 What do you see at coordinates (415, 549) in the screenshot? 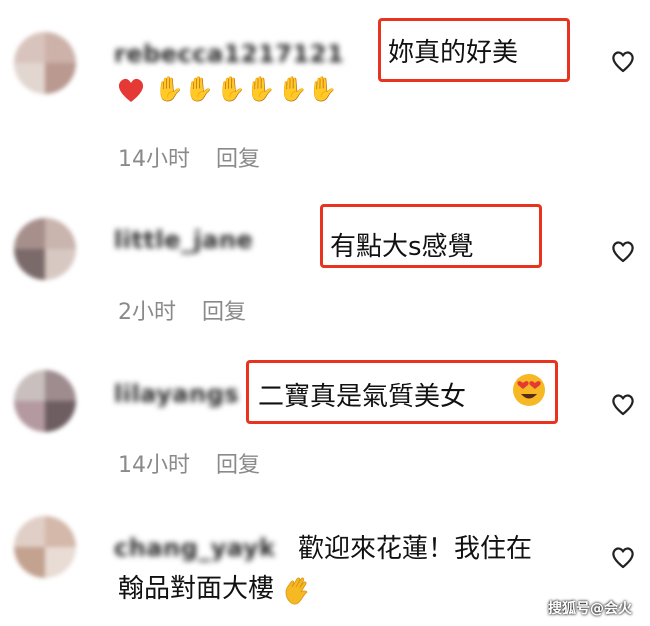
I see `comment-text: 歡迎來花蓮！我住在` at bounding box center [415, 549].